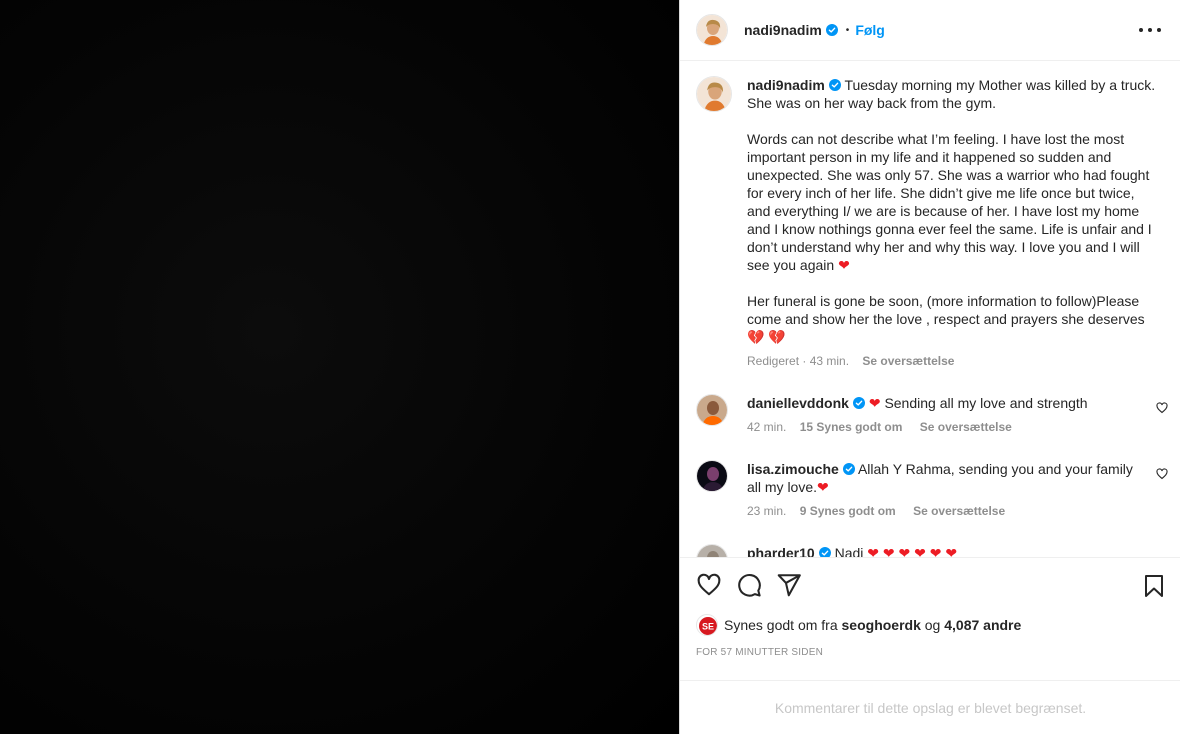  Describe the element at coordinates (781, 625) in the screenshot. I see `liked-by-prefix: Synes godt om fra` at that location.